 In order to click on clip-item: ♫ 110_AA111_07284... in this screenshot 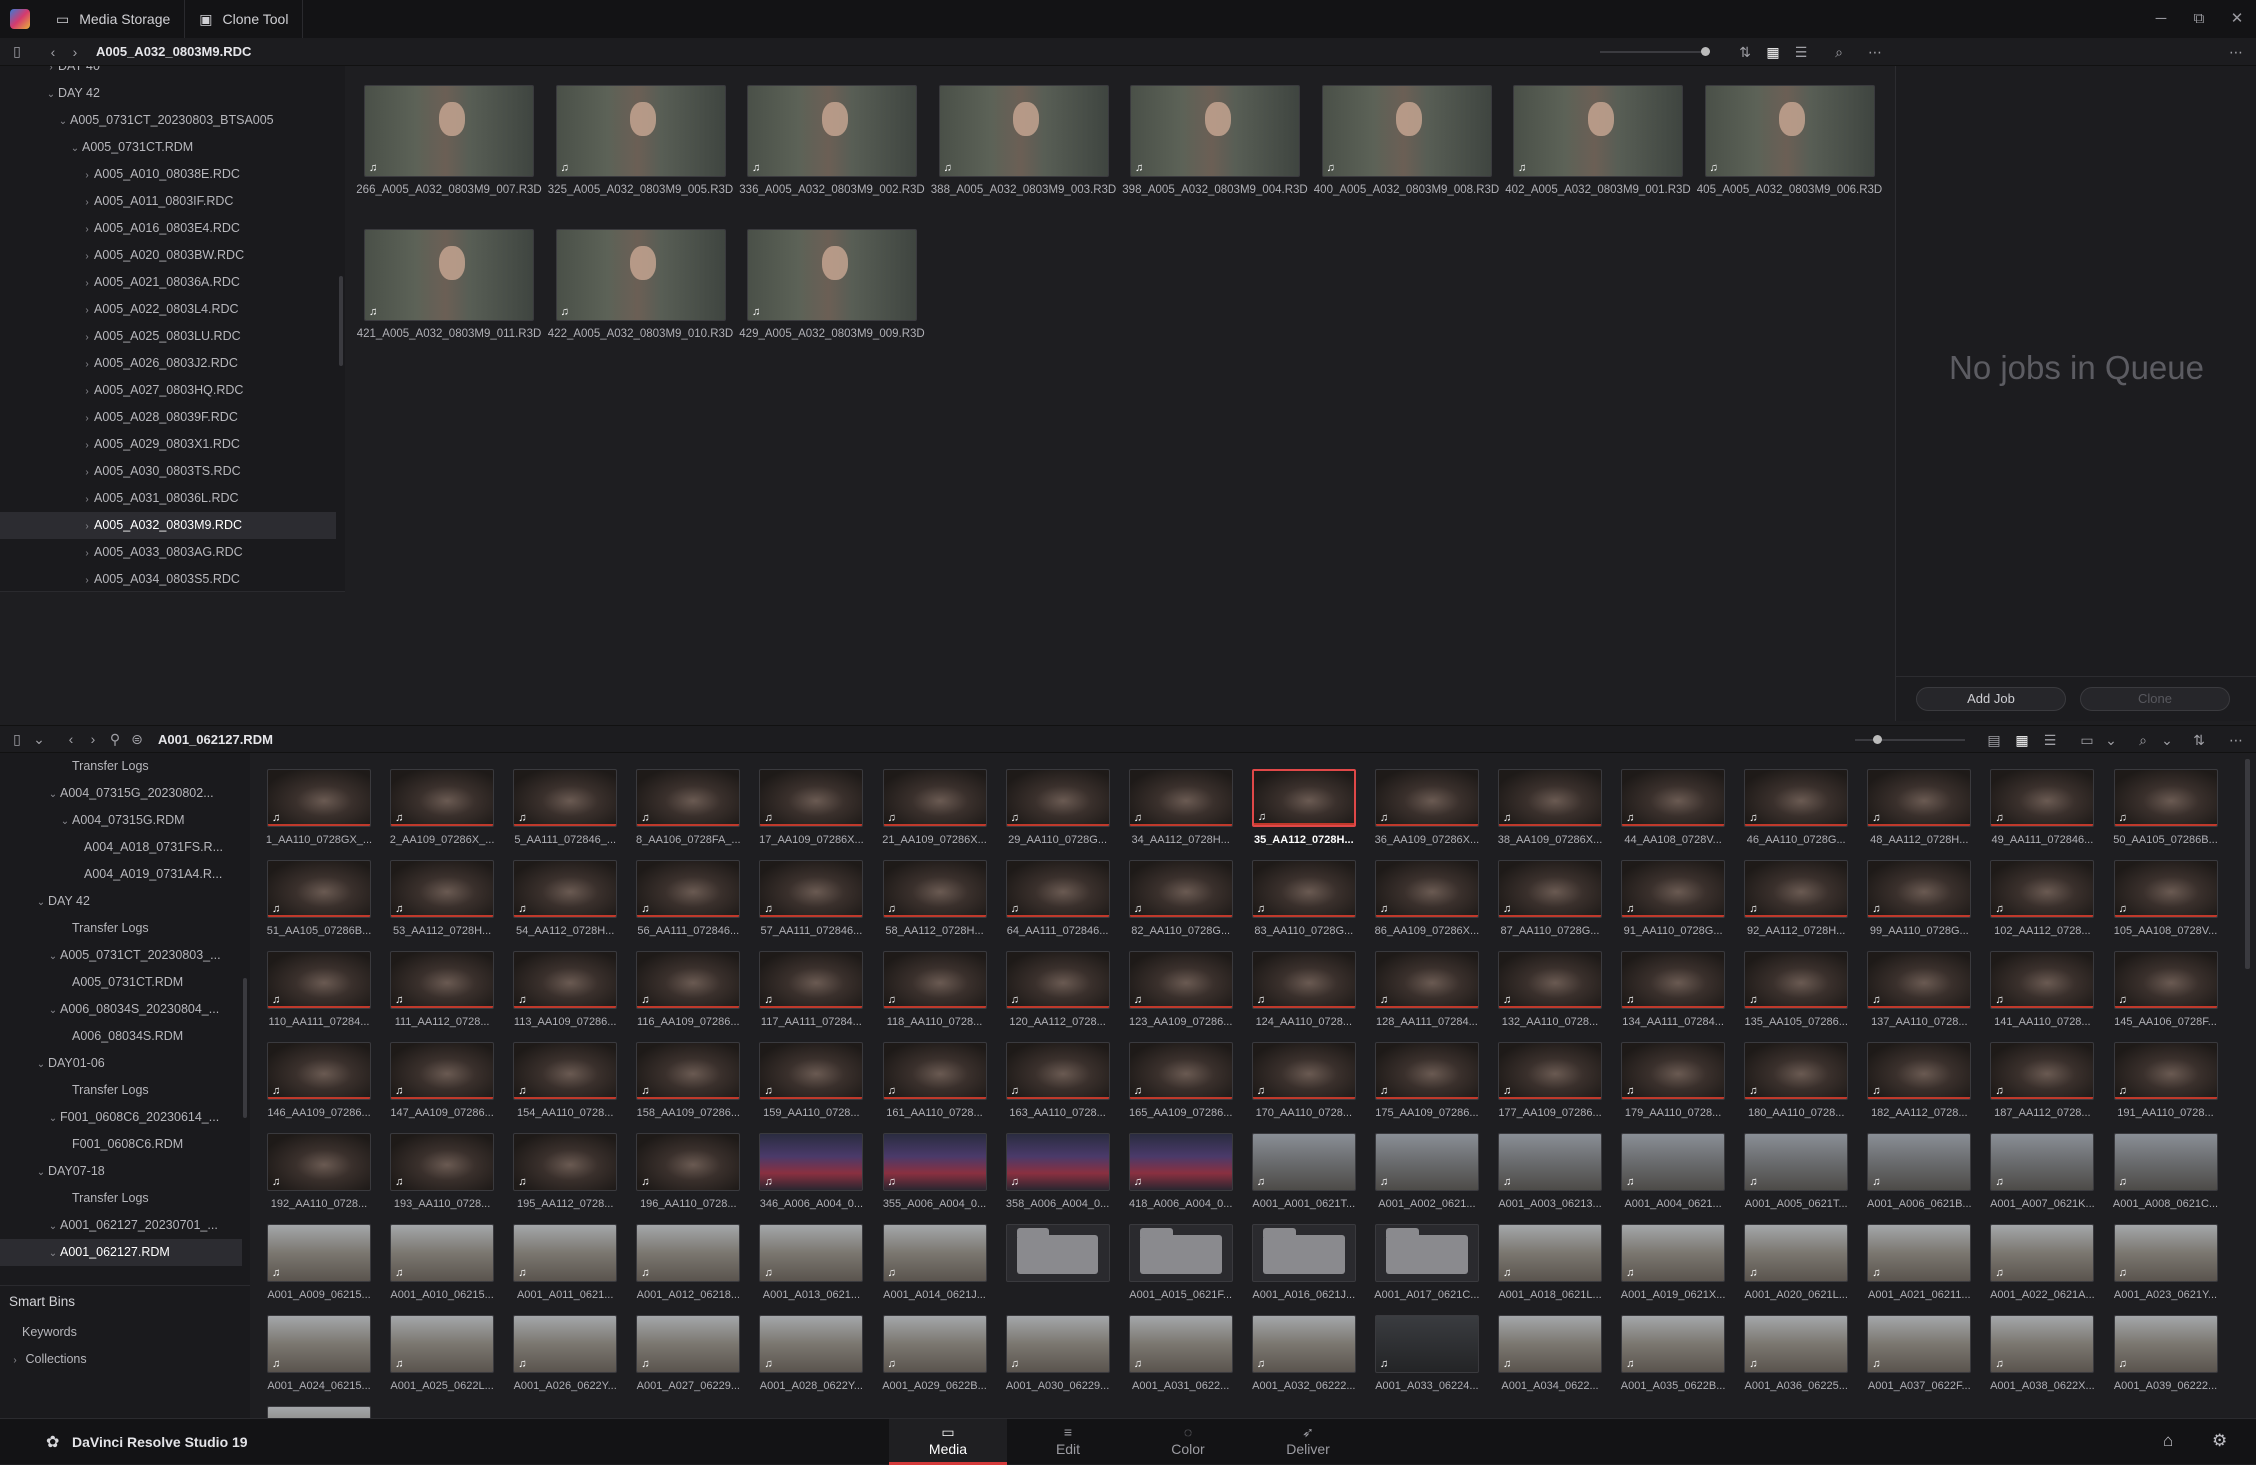, I will do `click(319, 989)`.